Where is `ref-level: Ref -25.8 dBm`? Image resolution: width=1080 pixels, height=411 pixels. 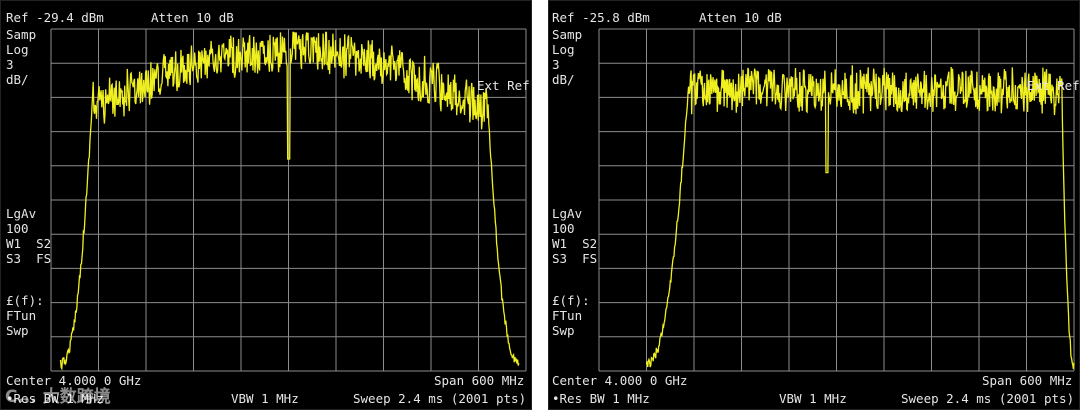
ref-level: Ref -25.8 dBm is located at coordinates (601, 17).